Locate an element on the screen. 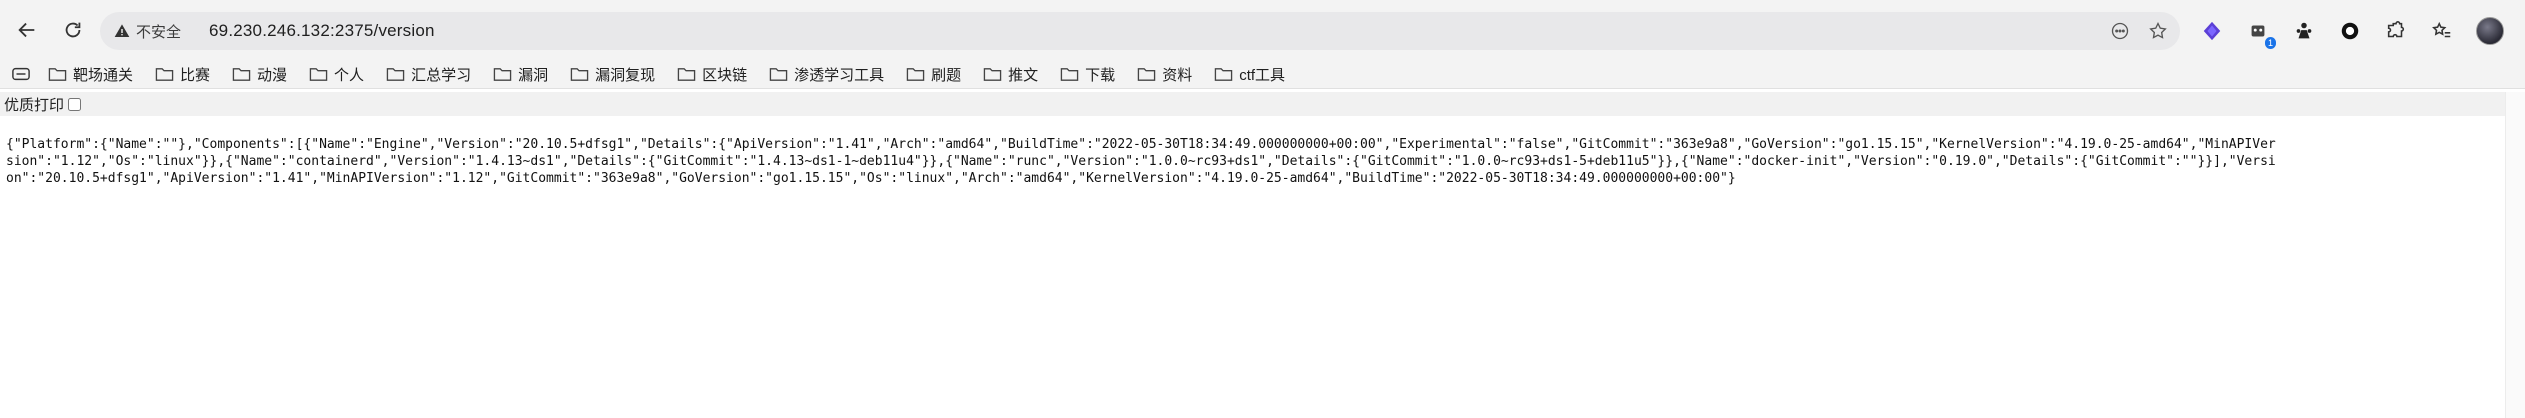  bookmark-label: 推文 is located at coordinates (1023, 75).